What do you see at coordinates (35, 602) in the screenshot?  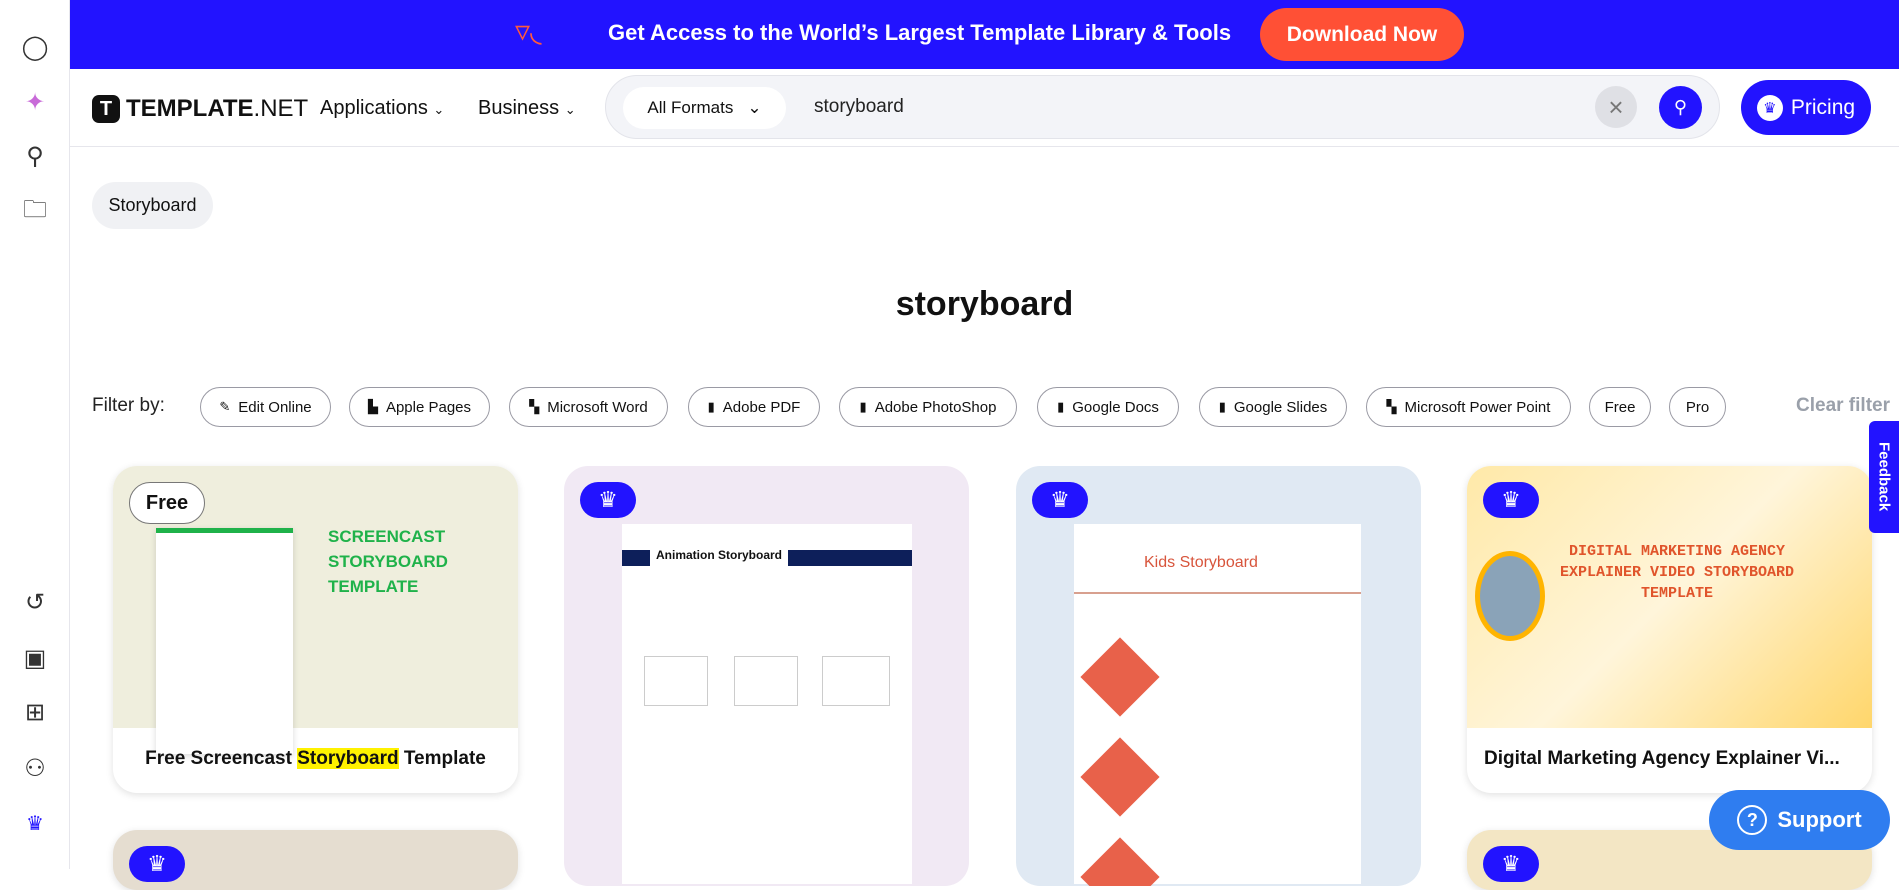 I see `history-icon: ↺` at bounding box center [35, 602].